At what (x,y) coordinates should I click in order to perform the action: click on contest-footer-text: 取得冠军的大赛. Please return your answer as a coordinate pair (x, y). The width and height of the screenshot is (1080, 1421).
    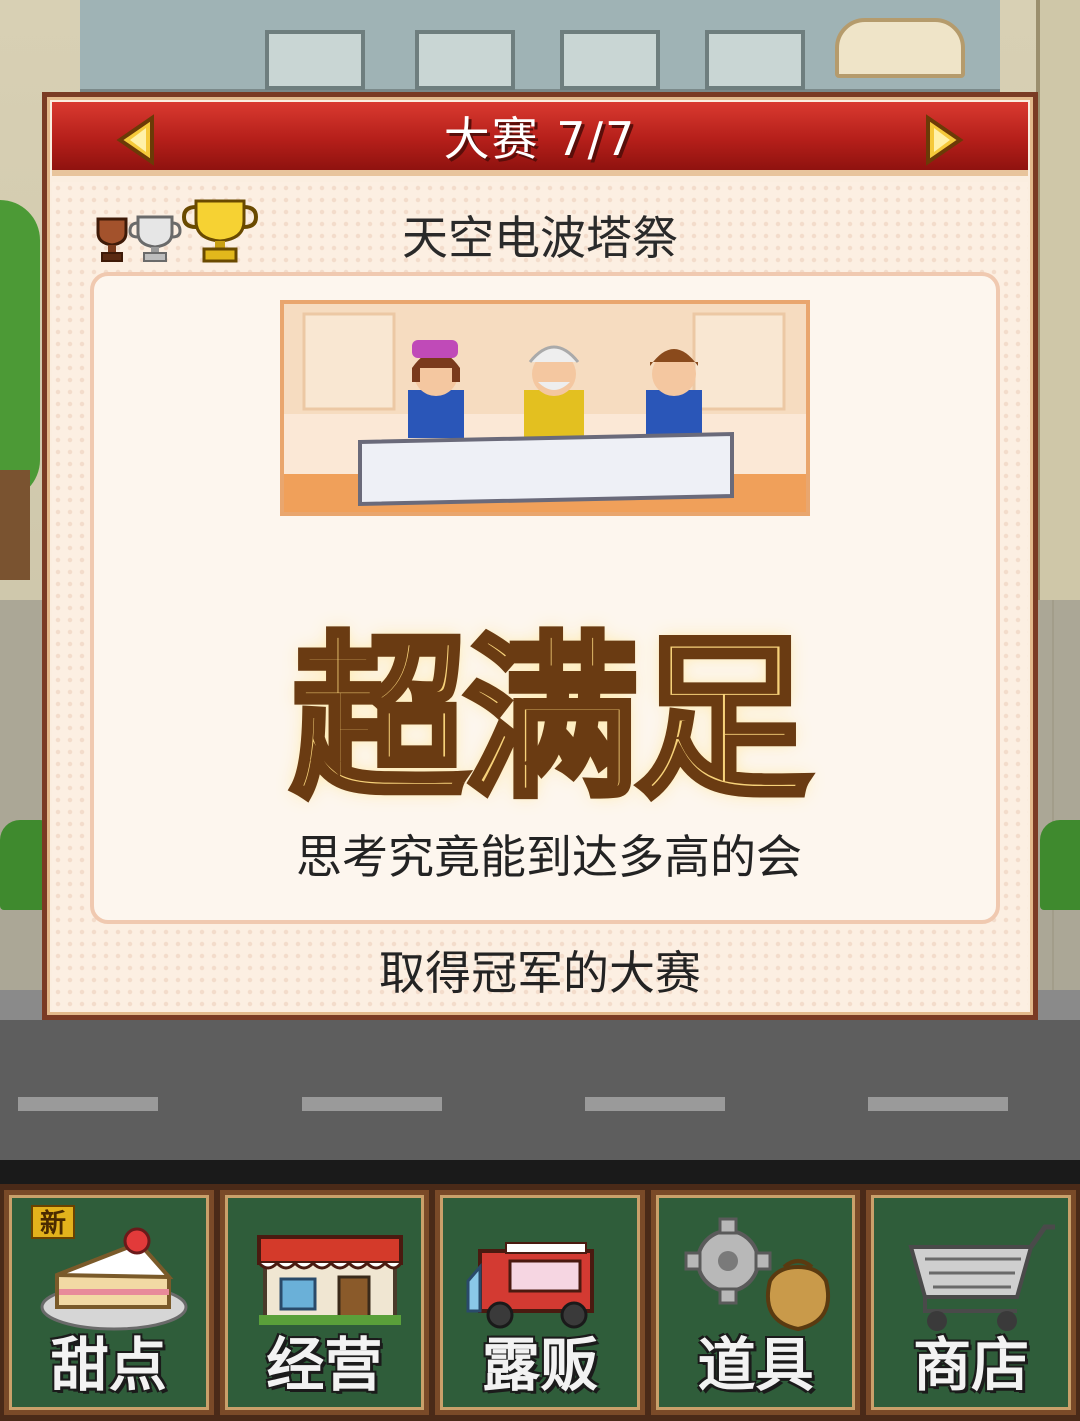
    Looking at the image, I should click on (540, 973).